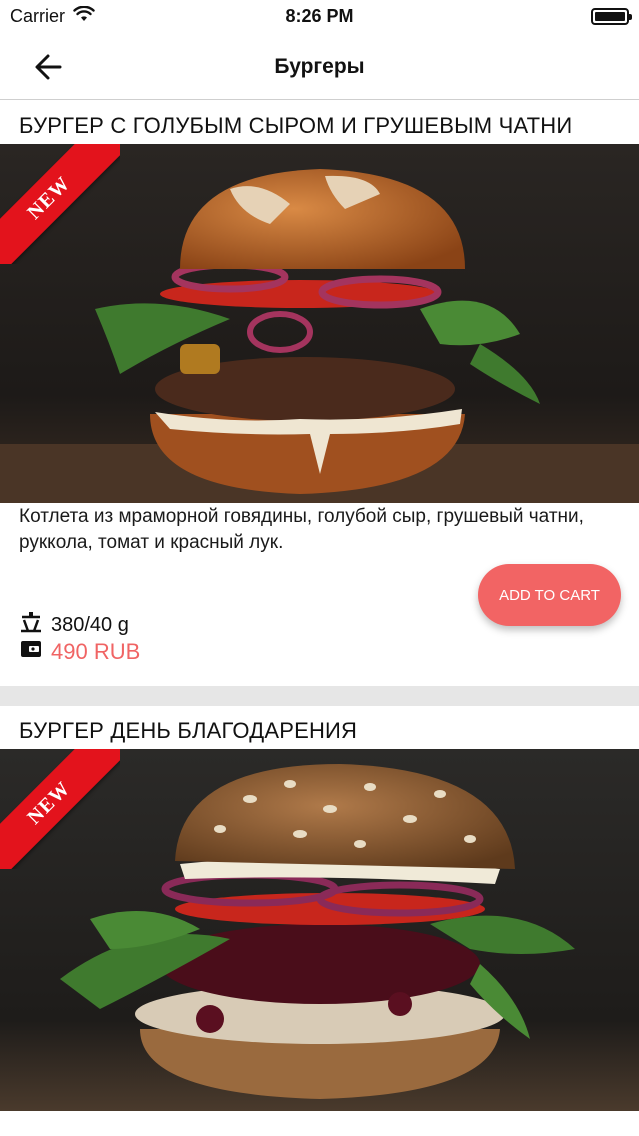 The width and height of the screenshot is (639, 1136). What do you see at coordinates (319, 696) in the screenshot?
I see `card-separator` at bounding box center [319, 696].